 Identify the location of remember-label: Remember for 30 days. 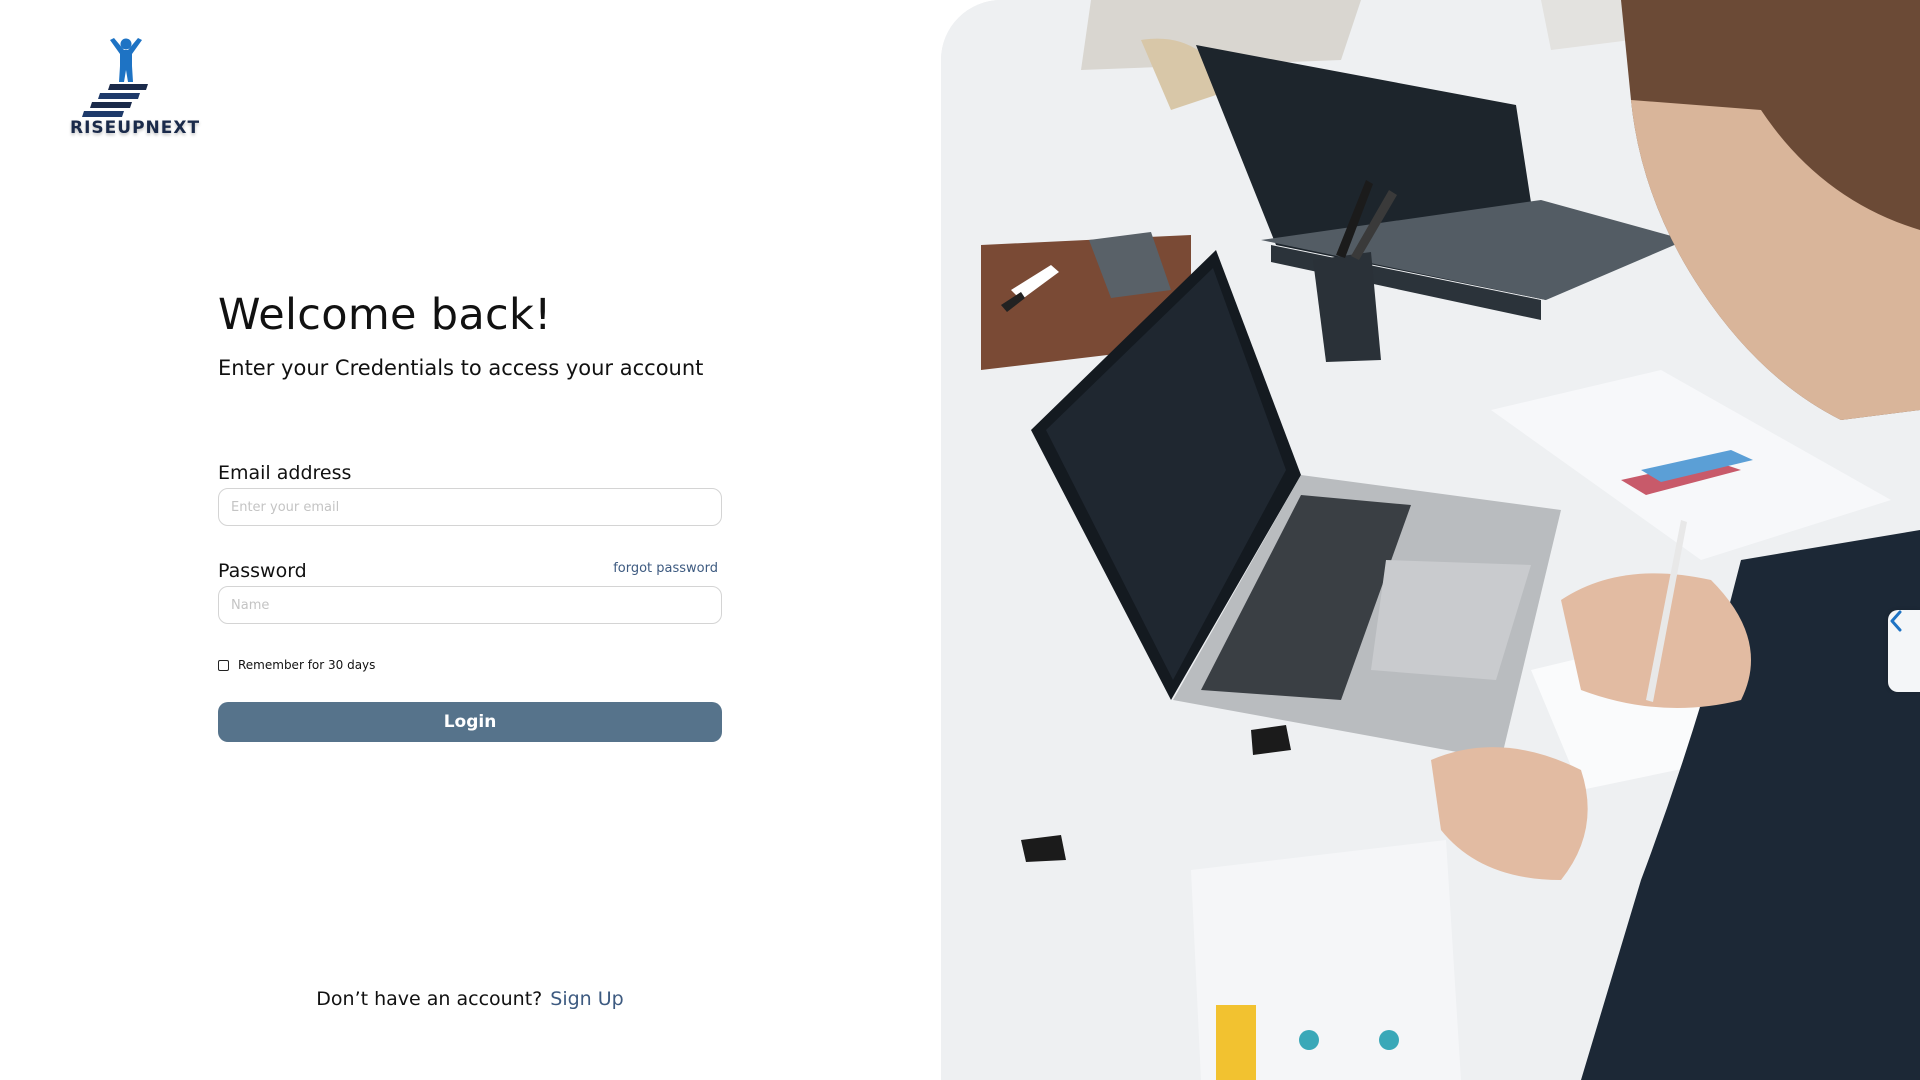
(307, 665).